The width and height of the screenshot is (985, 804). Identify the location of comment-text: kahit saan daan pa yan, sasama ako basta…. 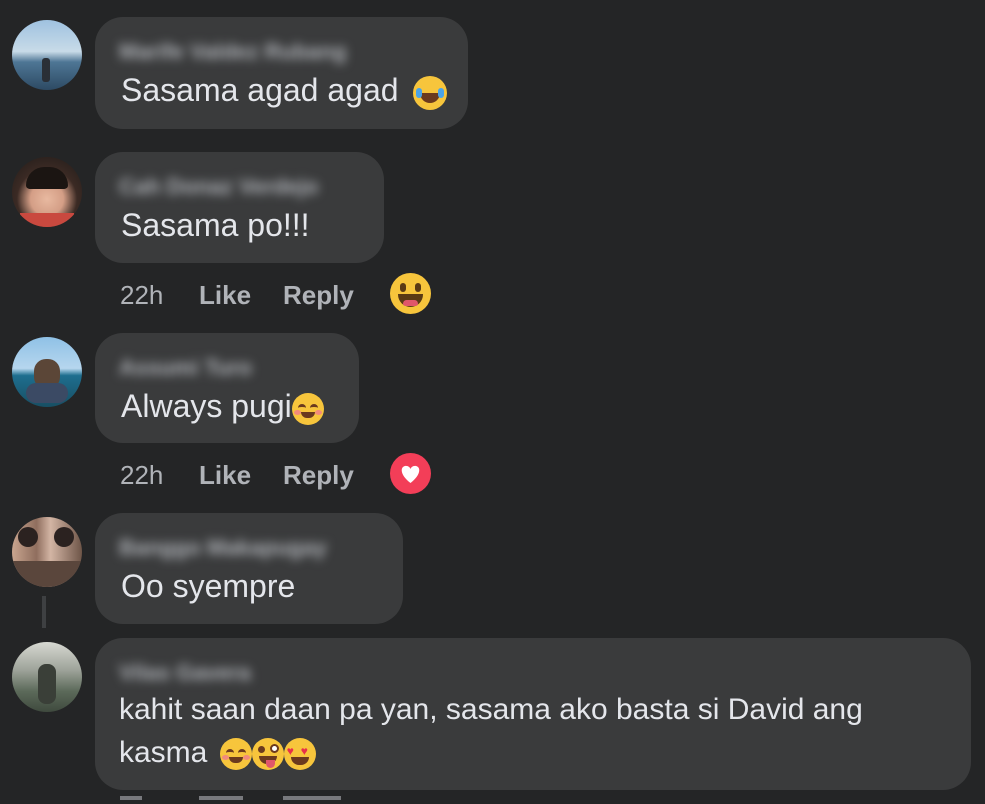
(491, 732).